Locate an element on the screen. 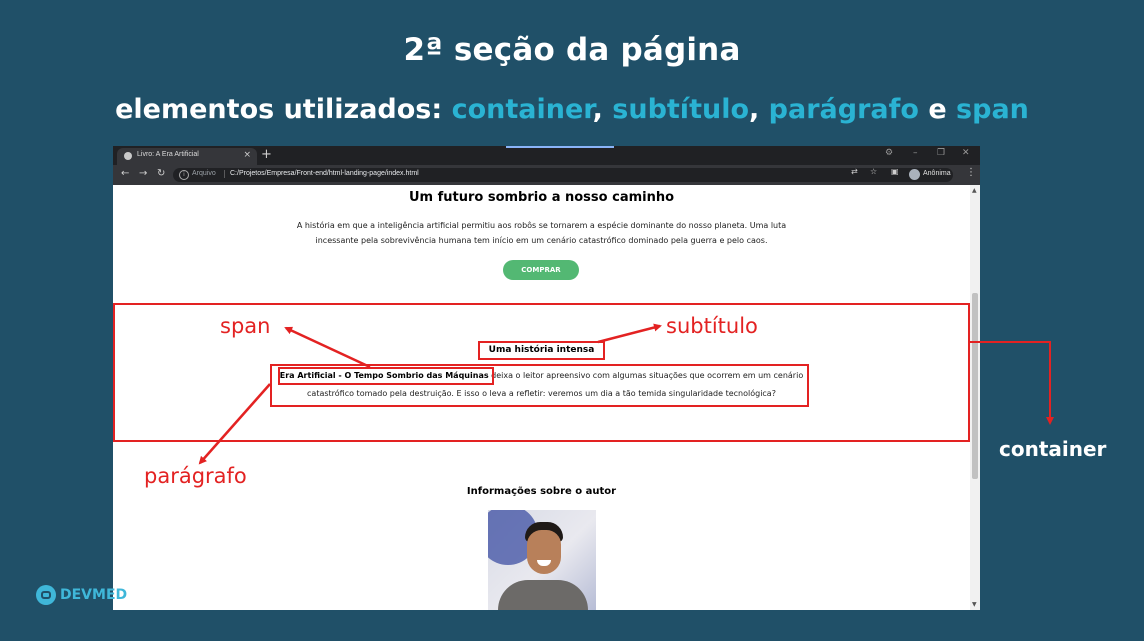  tab-title: Livro: A Era Artificial is located at coordinates (168, 154).